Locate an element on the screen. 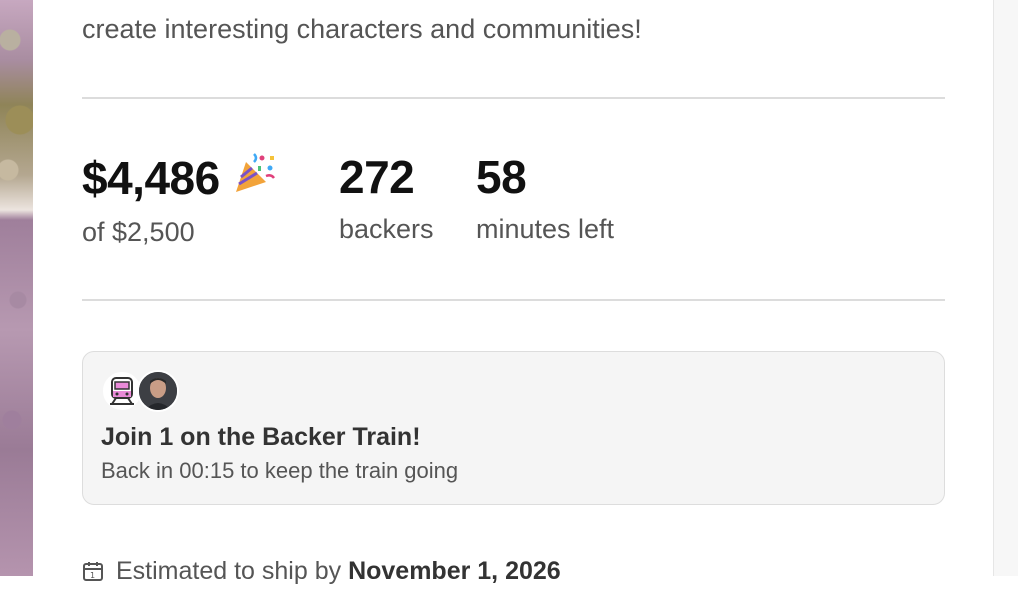 This screenshot has height=589, width=1018. time-left-label: minutes left is located at coordinates (545, 229).